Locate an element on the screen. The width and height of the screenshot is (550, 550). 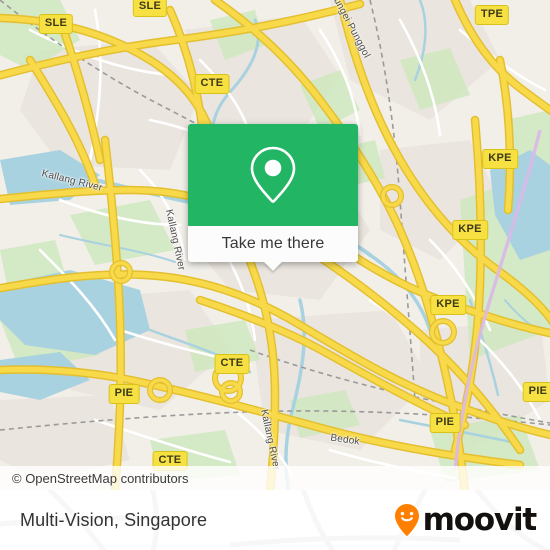
map-attribution-bar: © OpenStreetMap contributors is located at coordinates (275, 478).